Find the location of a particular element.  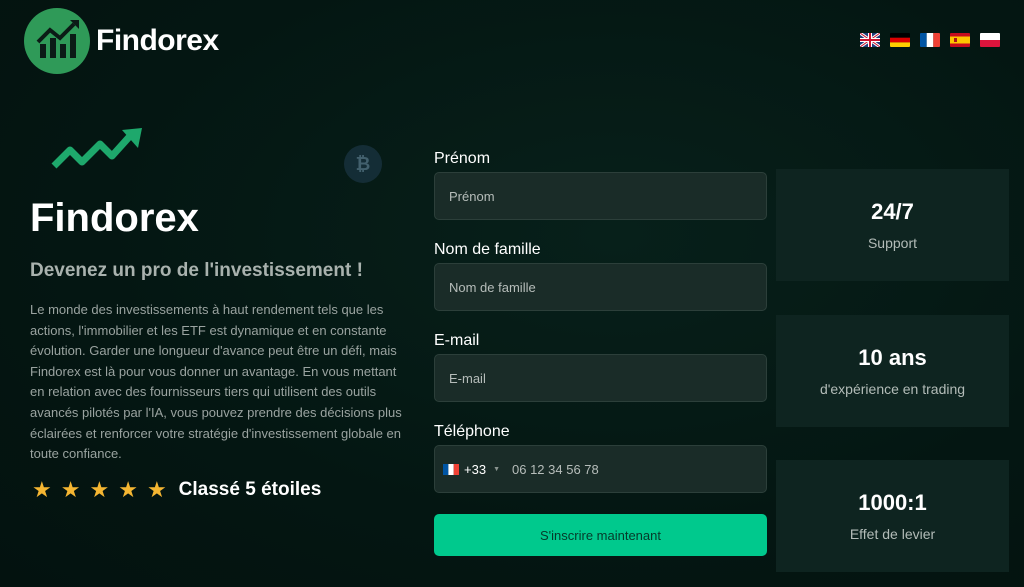

stat-support: 24/7 Support is located at coordinates (892, 225).